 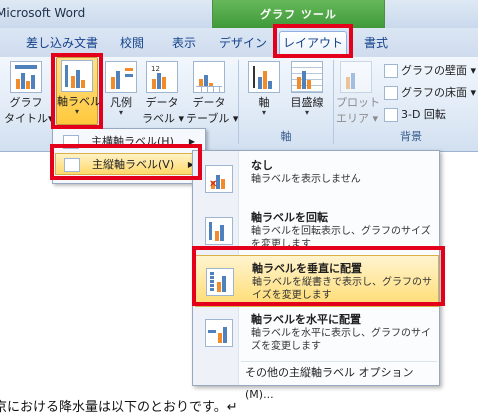 I want to click on gridlines-button: 目盛線 ▾, so click(x=307, y=88).